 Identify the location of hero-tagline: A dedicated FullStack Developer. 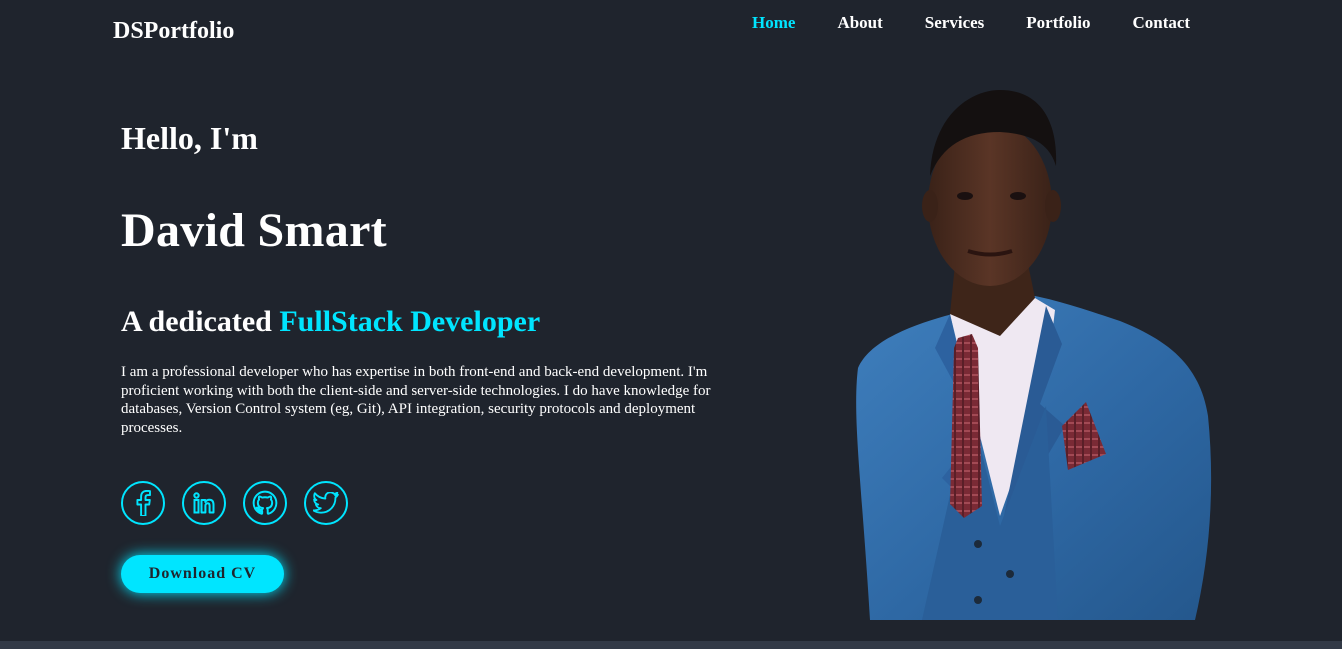
(330, 322).